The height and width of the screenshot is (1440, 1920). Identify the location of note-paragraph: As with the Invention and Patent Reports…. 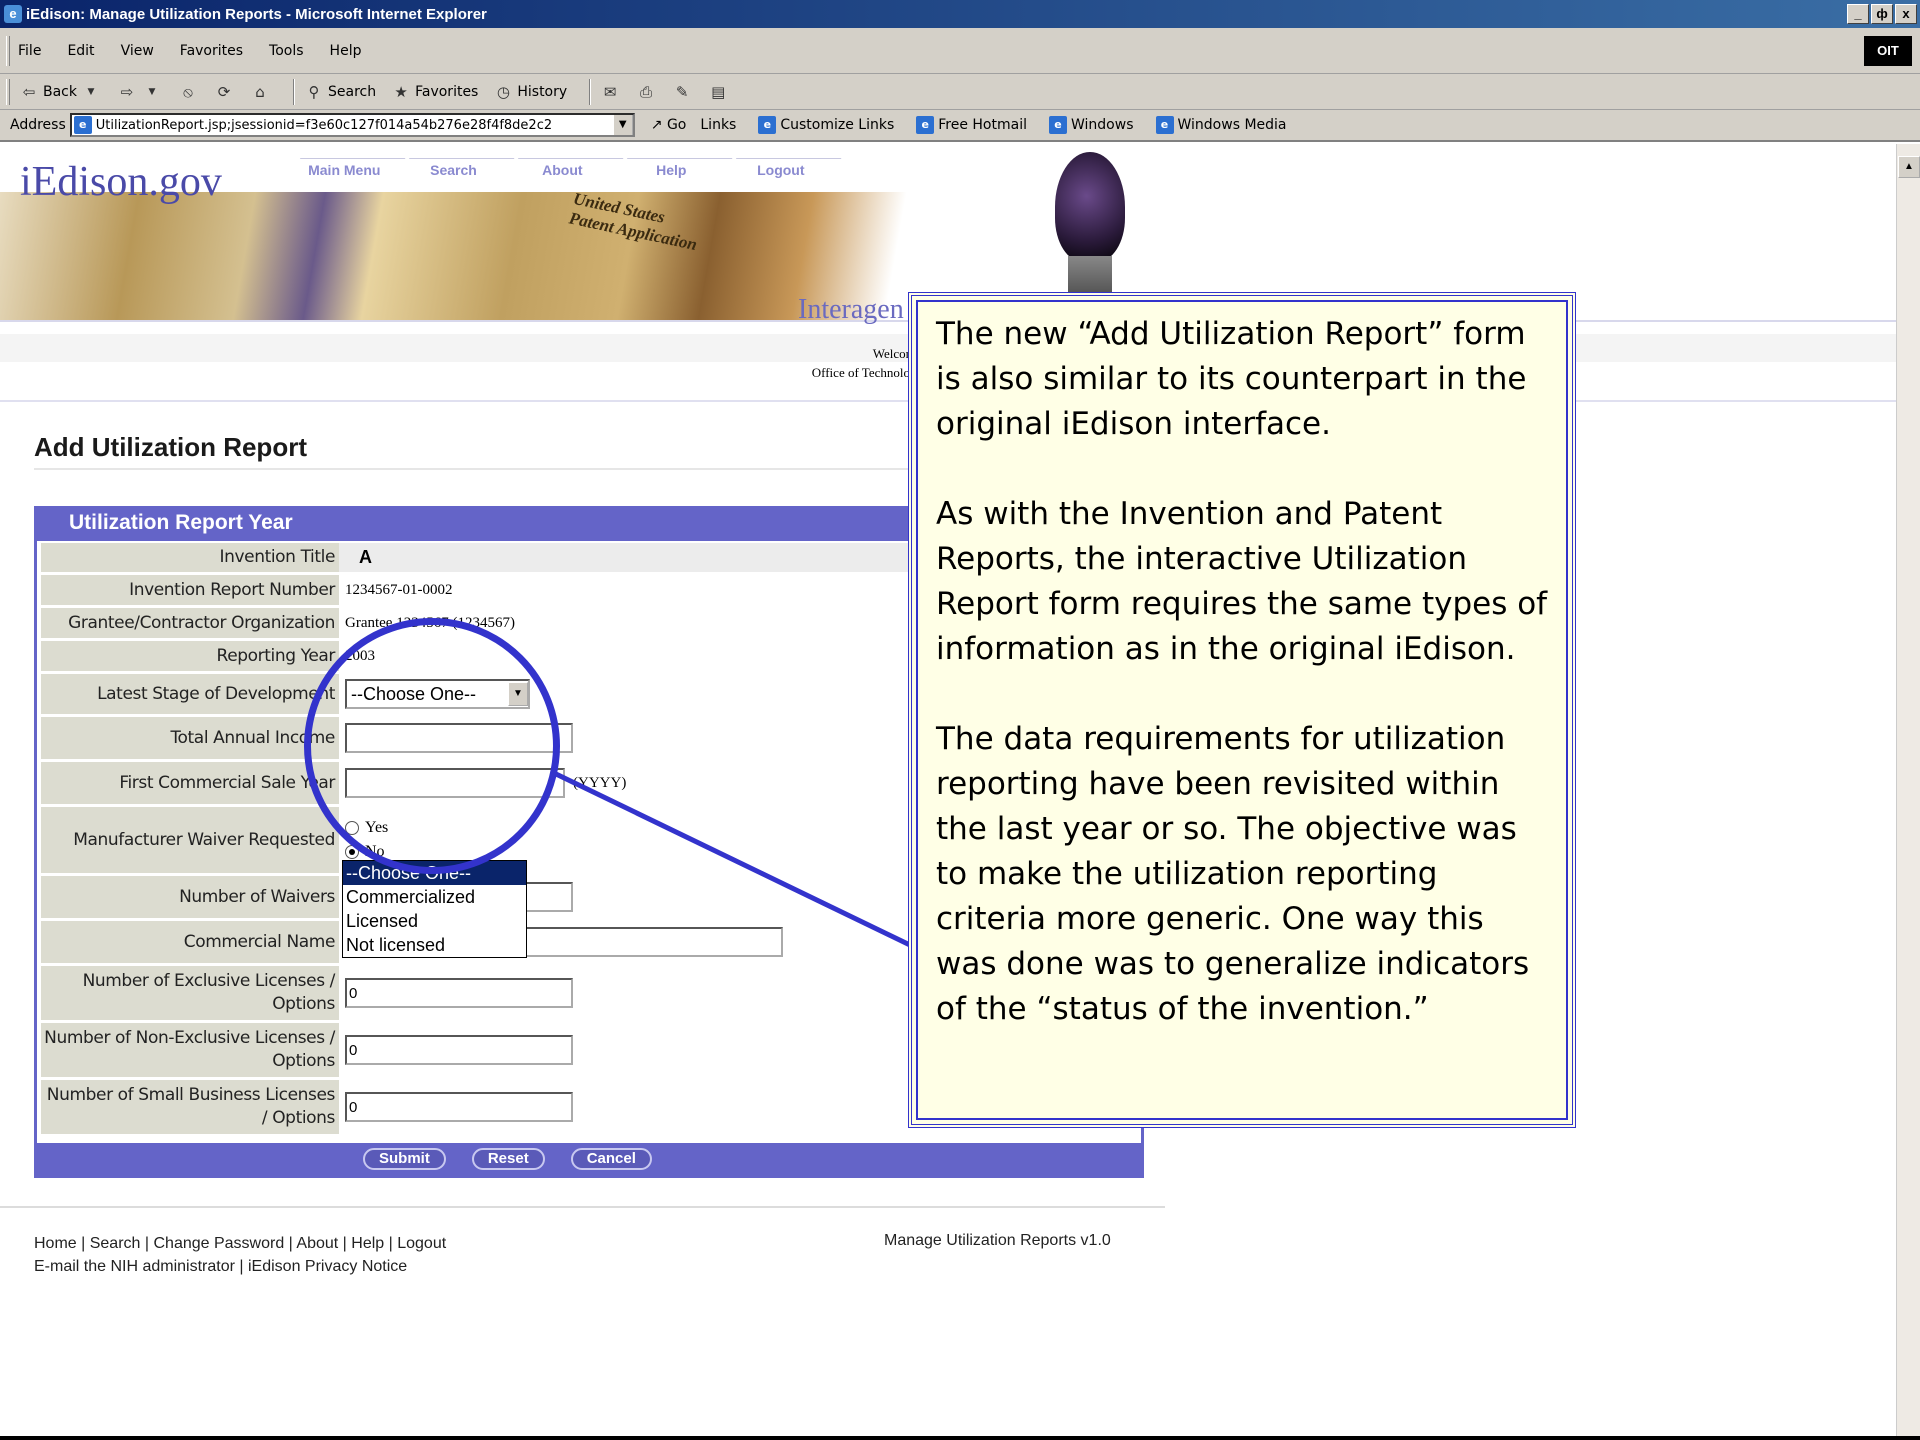
(1242, 581).